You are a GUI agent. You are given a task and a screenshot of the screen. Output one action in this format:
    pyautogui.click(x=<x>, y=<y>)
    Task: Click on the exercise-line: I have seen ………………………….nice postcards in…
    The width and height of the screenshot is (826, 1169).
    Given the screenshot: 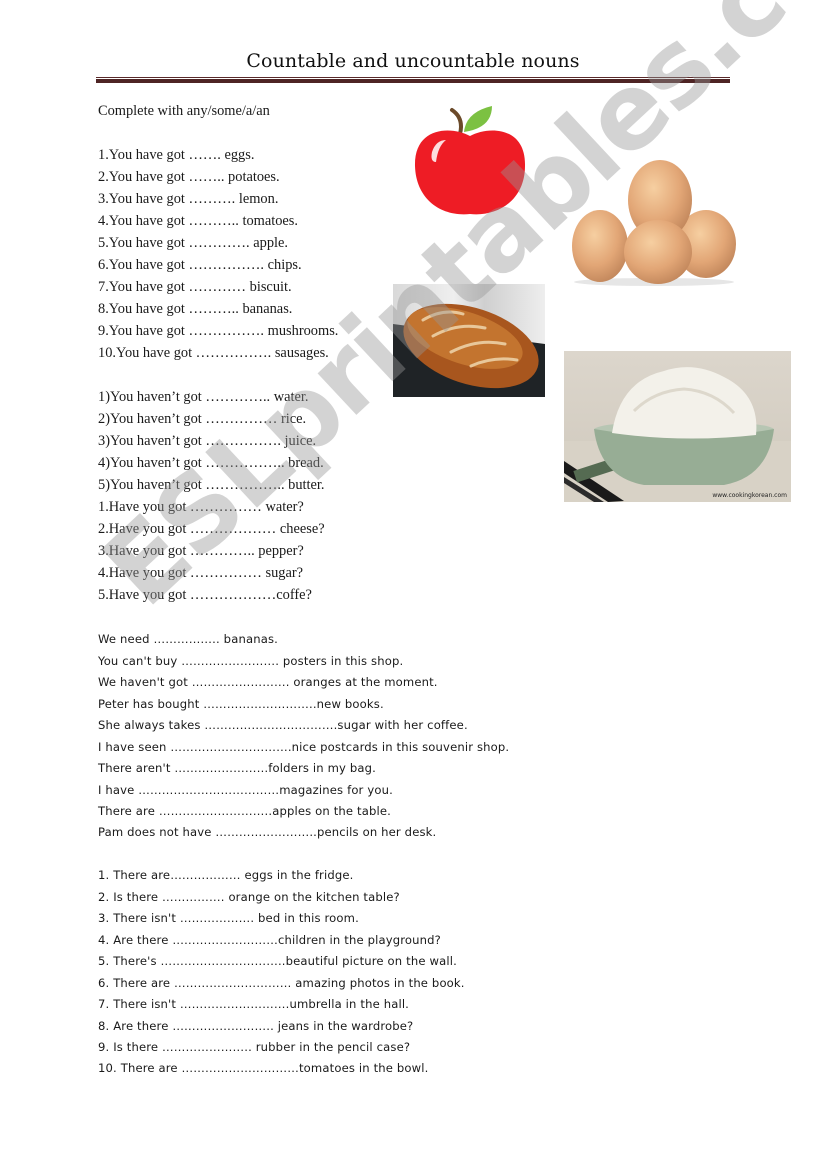 What is the action you would take?
    pyautogui.click(x=304, y=747)
    